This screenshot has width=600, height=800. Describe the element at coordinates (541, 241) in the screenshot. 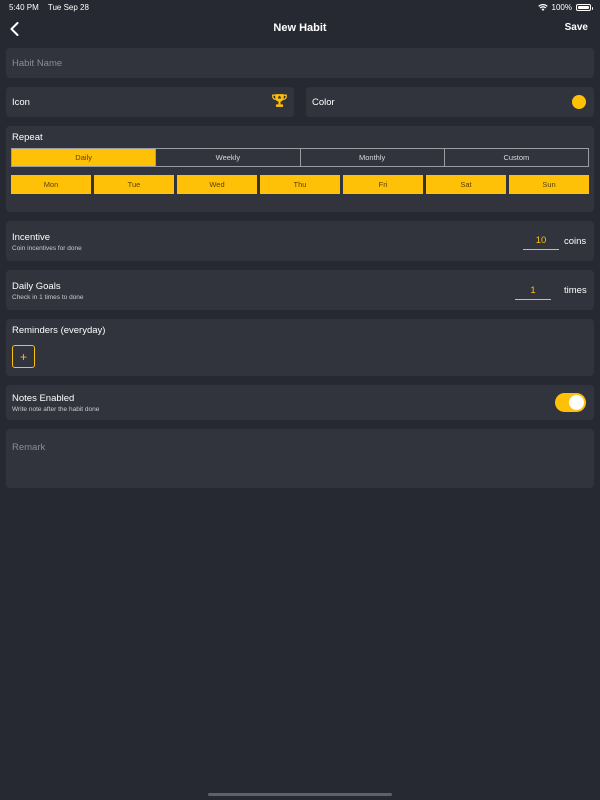

I see `incentive-input: 10` at that location.